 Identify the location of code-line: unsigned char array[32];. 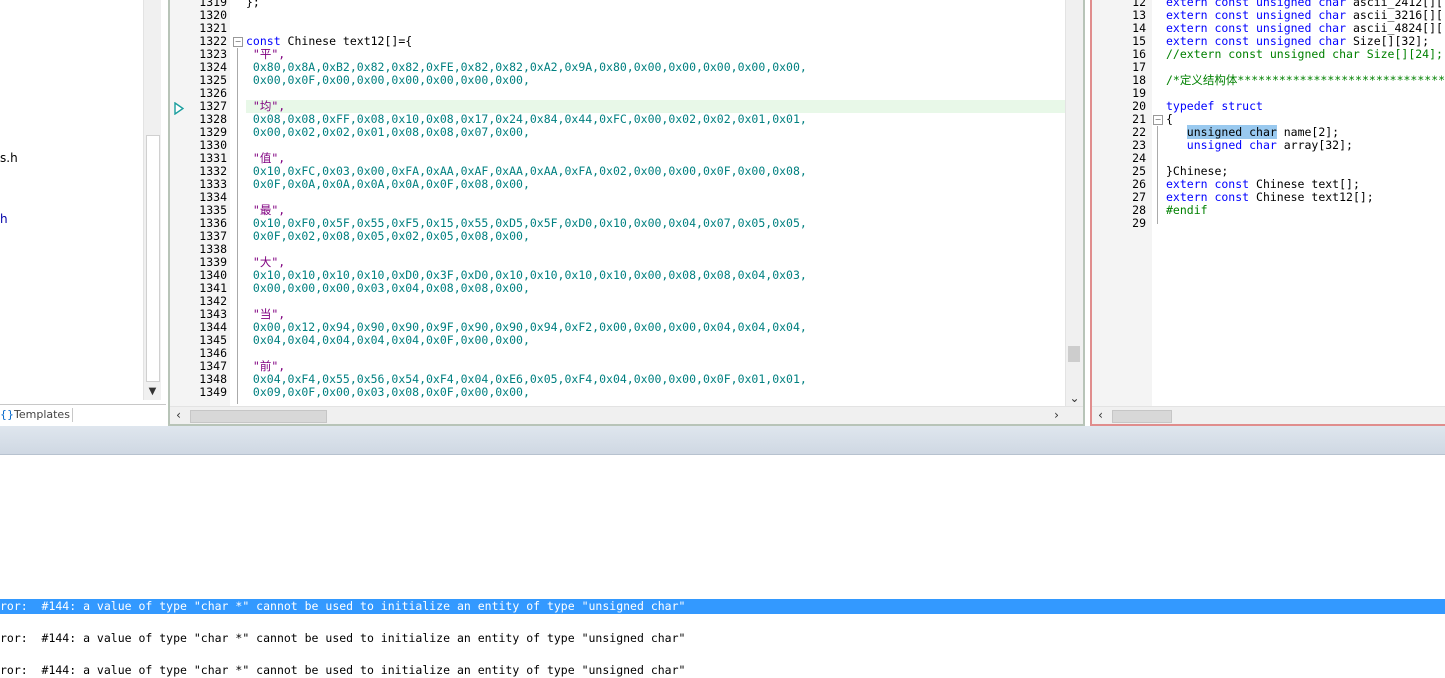
(1259, 145).